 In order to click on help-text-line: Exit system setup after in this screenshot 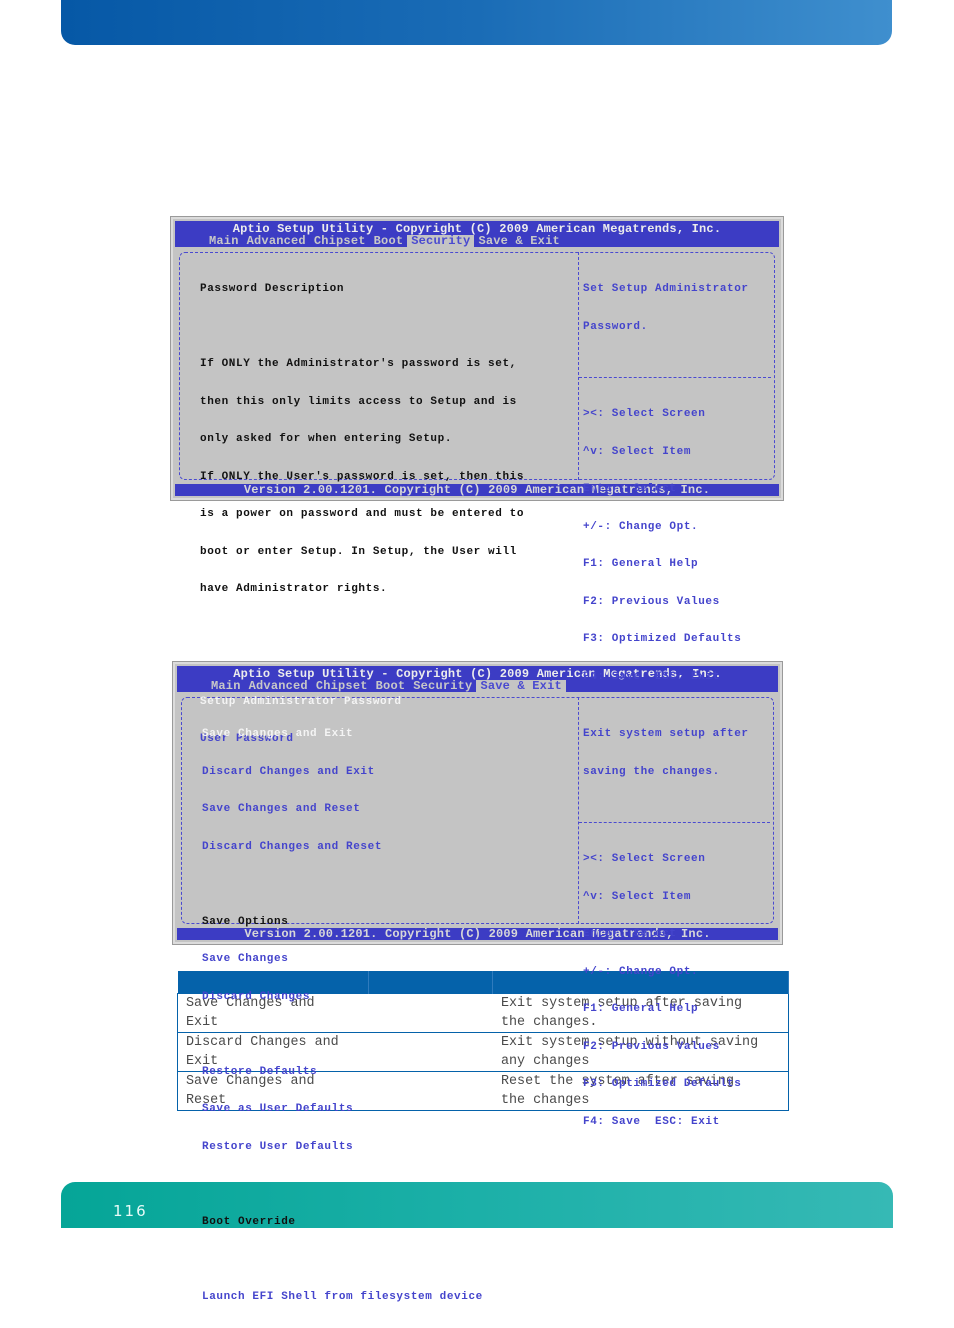, I will do `click(666, 734)`.